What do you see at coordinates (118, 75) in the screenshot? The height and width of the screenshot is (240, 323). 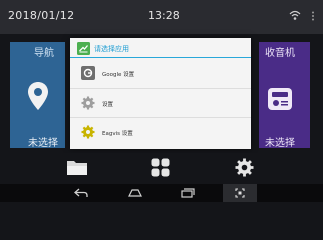 I see `dialog-option-label: Google 设置` at bounding box center [118, 75].